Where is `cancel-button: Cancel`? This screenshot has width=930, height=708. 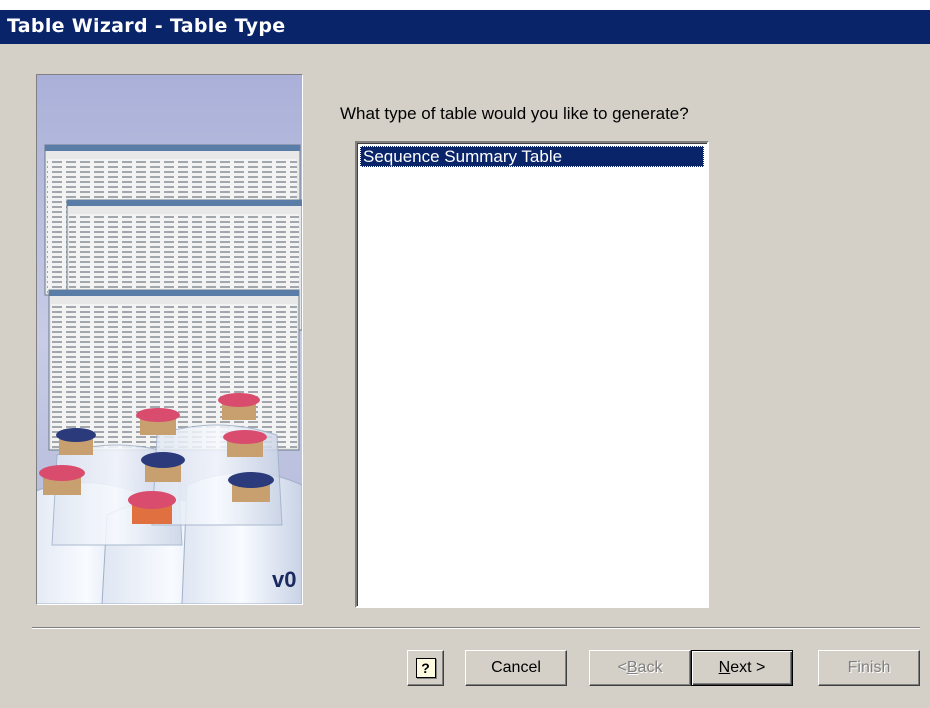
cancel-button: Cancel is located at coordinates (516, 668).